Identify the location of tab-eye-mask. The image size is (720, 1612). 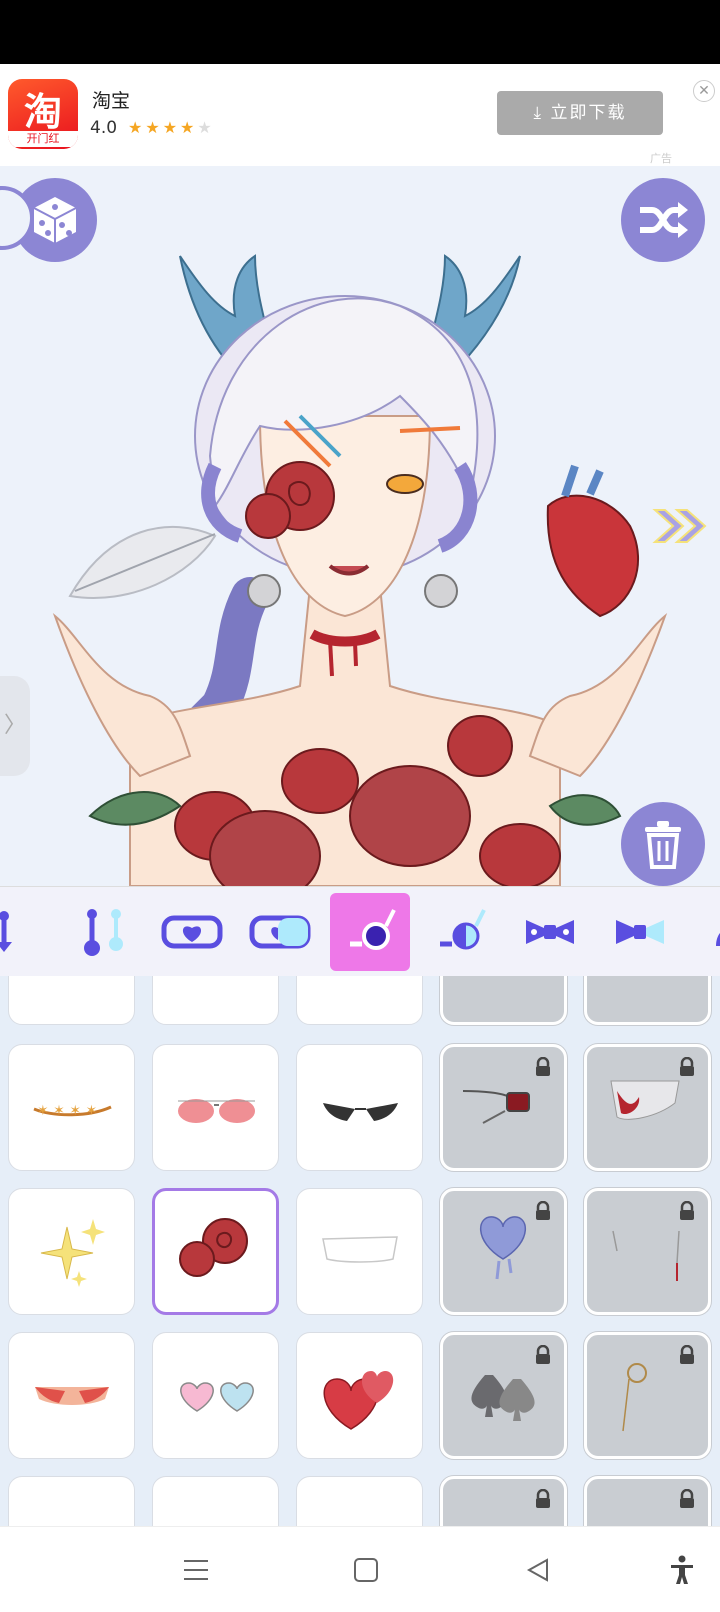
(192, 932).